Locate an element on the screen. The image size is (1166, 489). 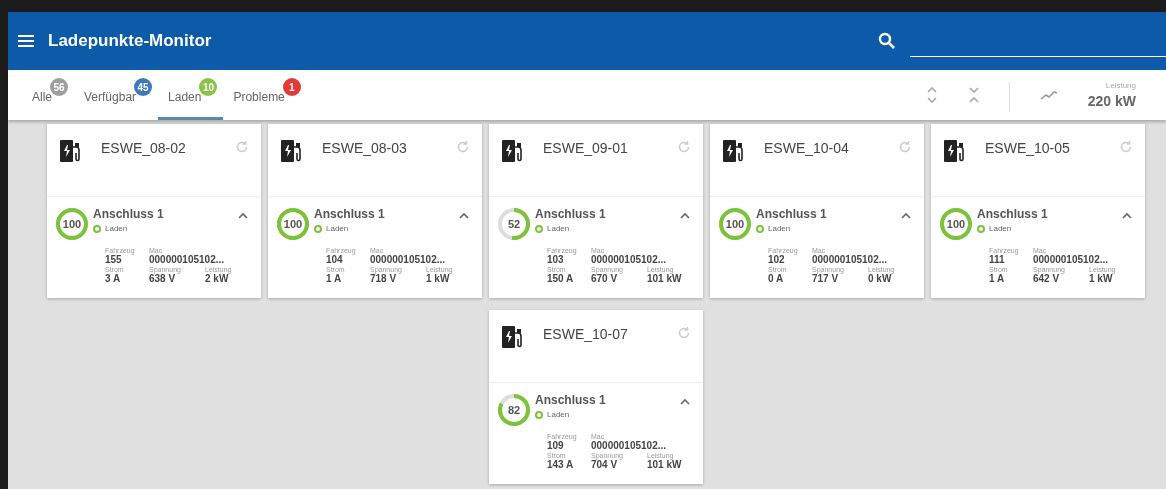
summary-value: 220 kW is located at coordinates (1111, 101).